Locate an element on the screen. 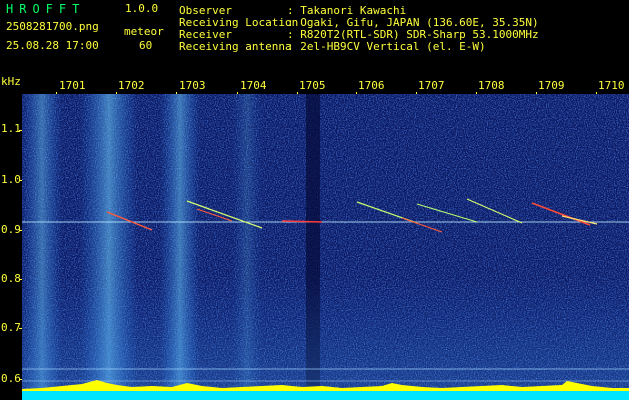 Image resolution: width=629 pixels, height=400 pixels. time-tick-1710: 1710 is located at coordinates (611, 85).